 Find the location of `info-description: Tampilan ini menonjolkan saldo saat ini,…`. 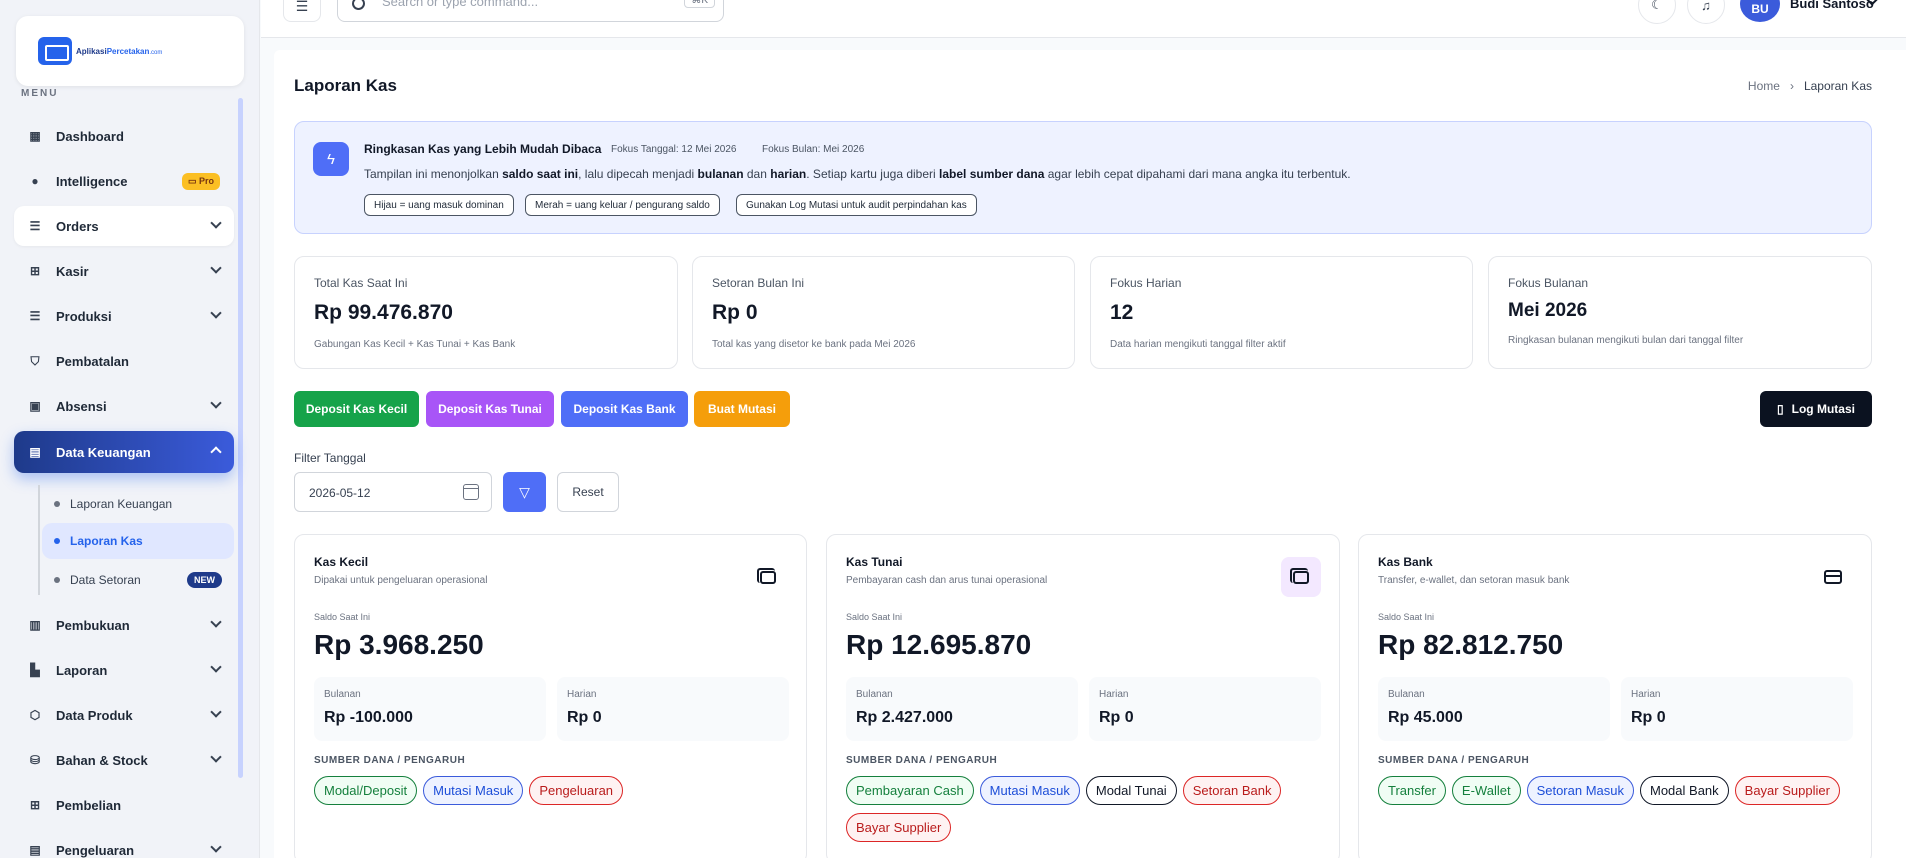

info-description: Tampilan ini menonjolkan saldo saat ini,… is located at coordinates (857, 174).